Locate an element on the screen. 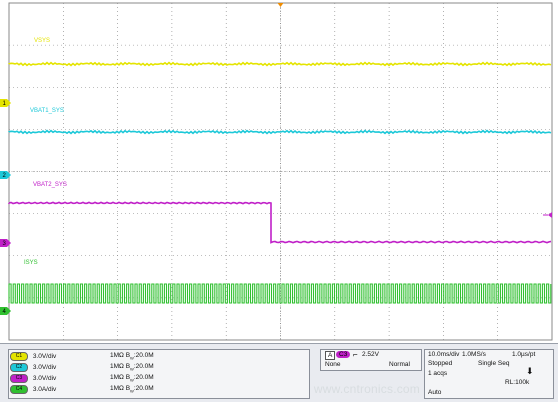 This screenshot has height=402, width=558. waveform-label-vbat2: VBAT2_SYS is located at coordinates (50, 185).